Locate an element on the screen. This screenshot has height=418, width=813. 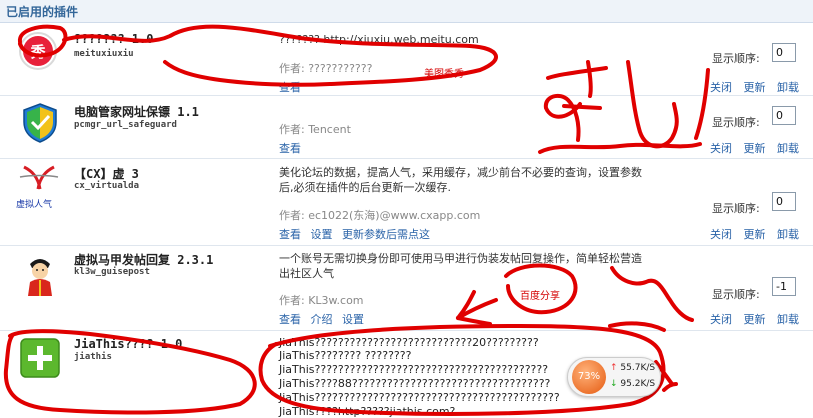
download-speed-value: 95.2K/S is located at coordinates (638, 384).